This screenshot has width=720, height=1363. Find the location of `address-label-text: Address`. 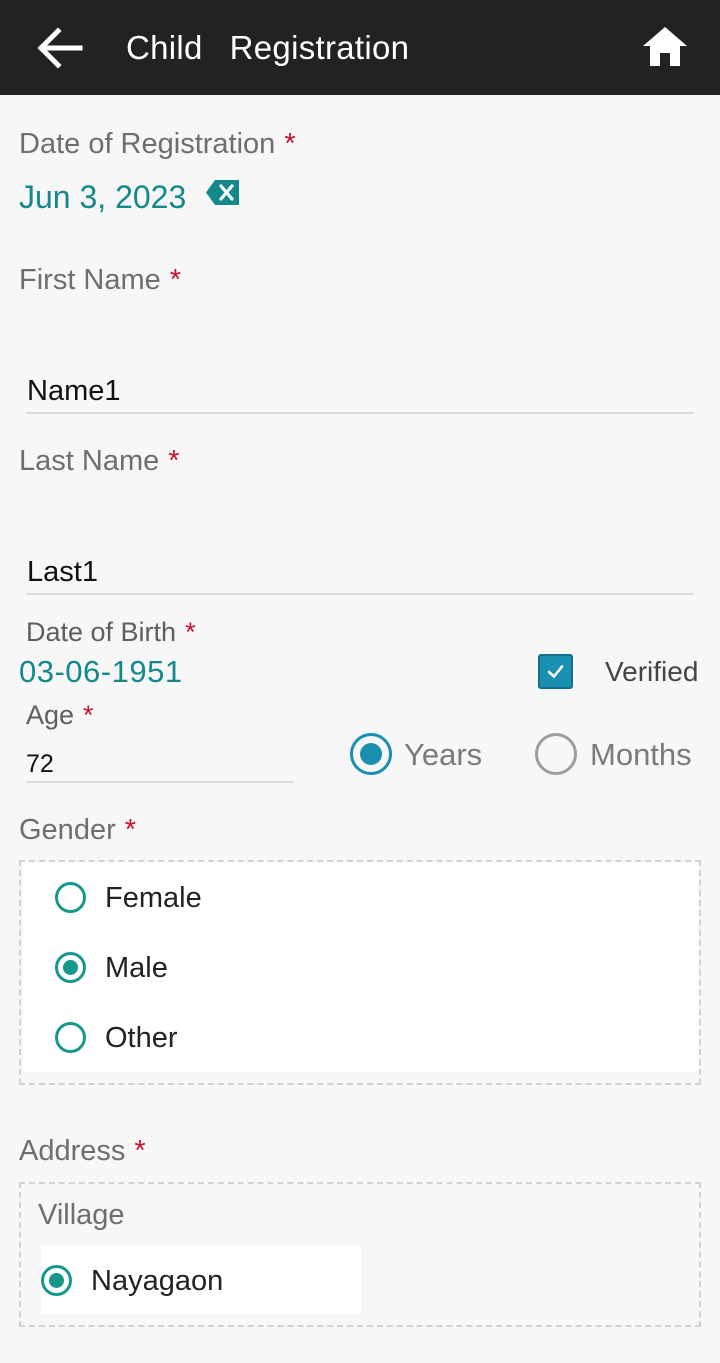

address-label-text: Address is located at coordinates (72, 1151).